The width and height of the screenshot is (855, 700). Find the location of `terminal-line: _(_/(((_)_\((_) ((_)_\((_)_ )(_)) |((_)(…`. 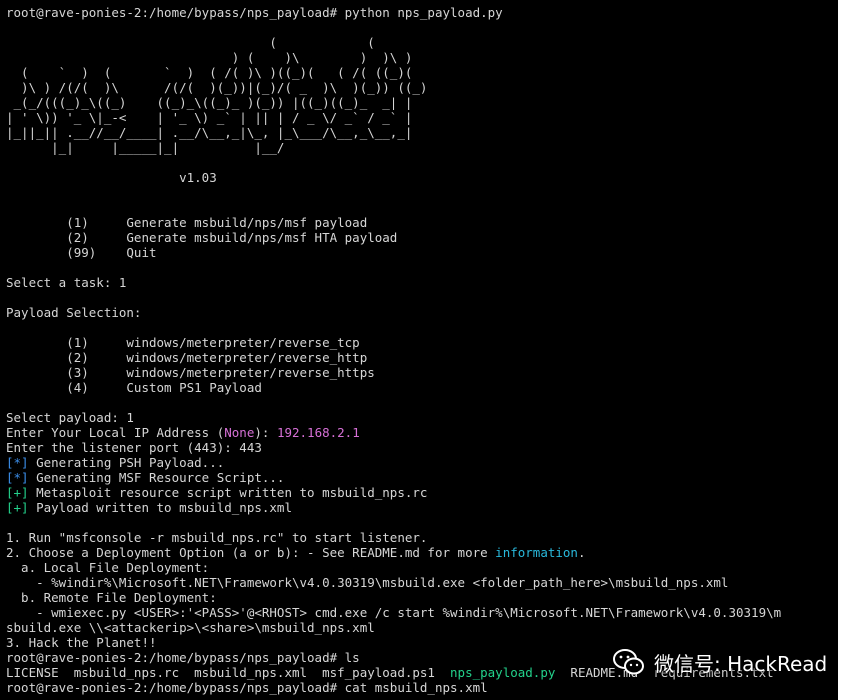

terminal-line: _(_/(((_)_\((_) ((_)_\((_)_ )(_)) |((_)(… is located at coordinates (209, 102).